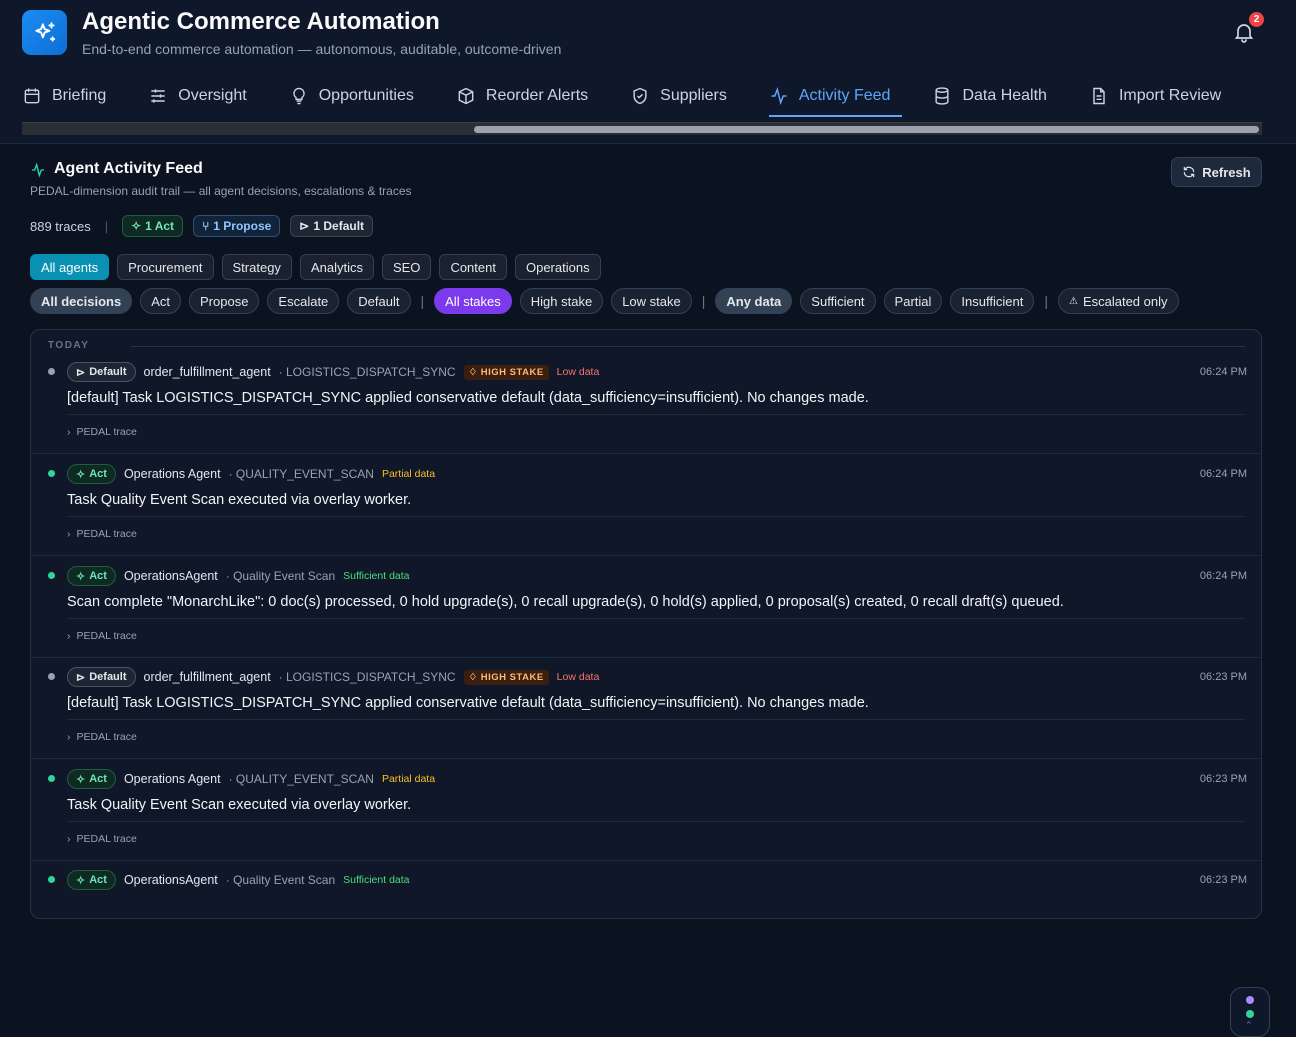  Describe the element at coordinates (376, 880) in the screenshot. I see `data-quality-label: Sufficient data` at that location.